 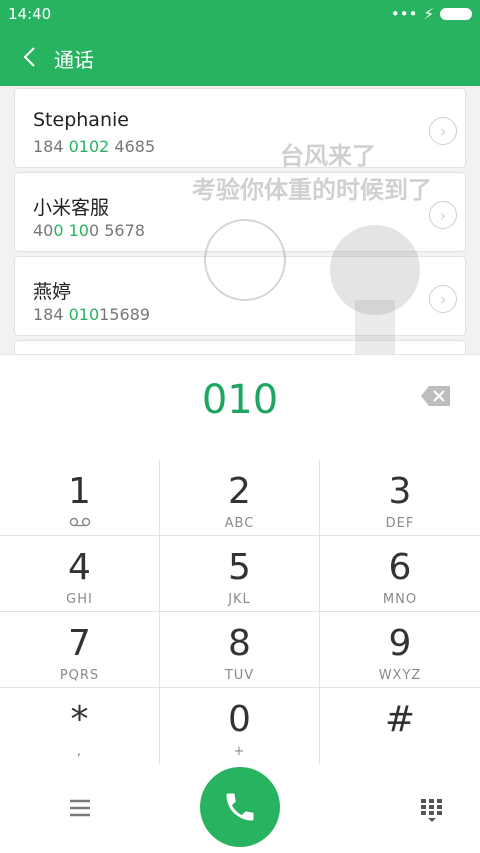 I want to click on status-icons: ••• ⚡, so click(x=431, y=14).